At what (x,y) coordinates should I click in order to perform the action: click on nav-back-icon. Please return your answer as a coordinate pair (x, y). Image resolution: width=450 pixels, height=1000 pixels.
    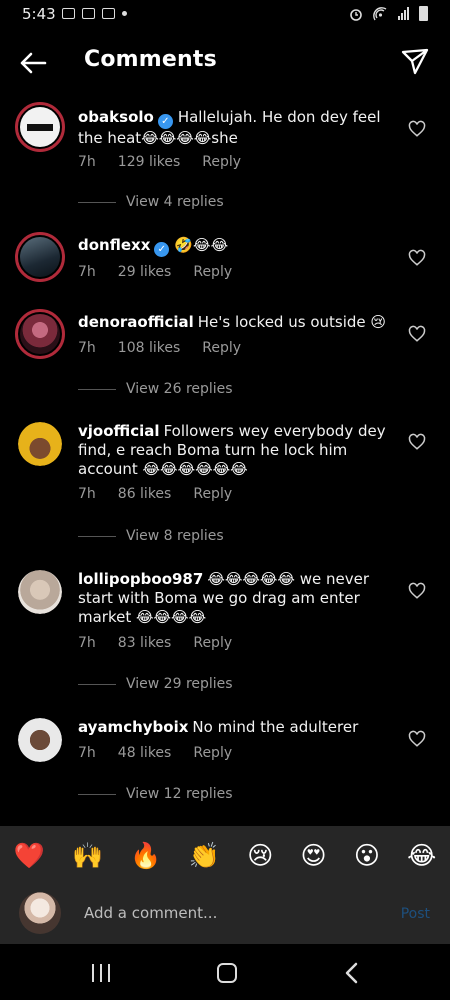
    Looking at the image, I should click on (352, 973).